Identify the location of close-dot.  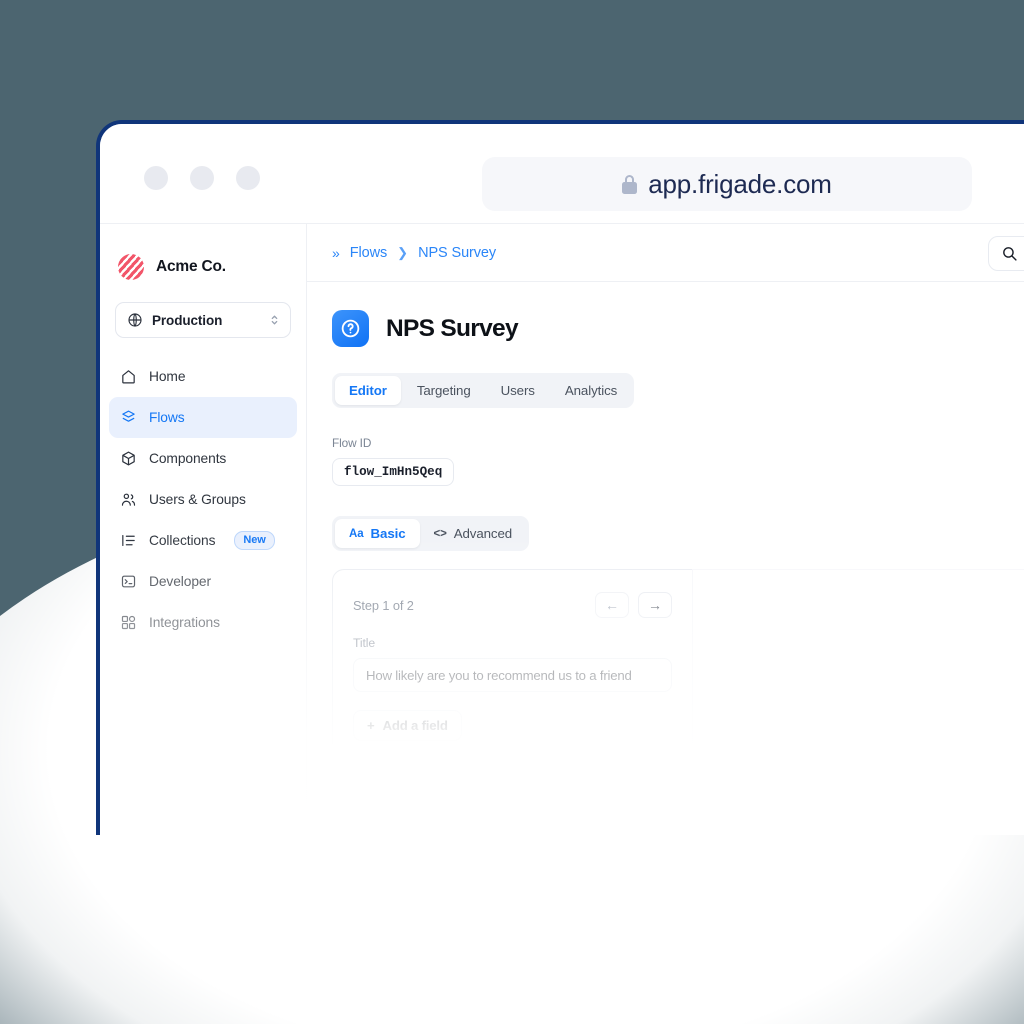
(156, 178).